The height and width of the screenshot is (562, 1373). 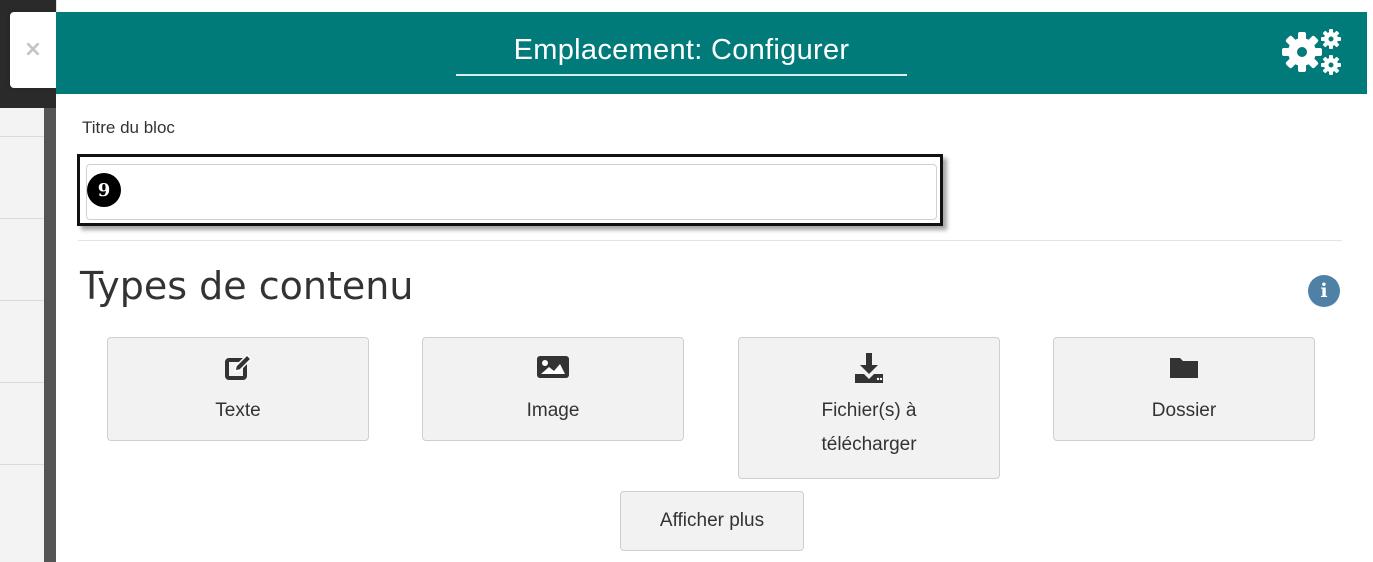 I want to click on image-icon, so click(x=553, y=367).